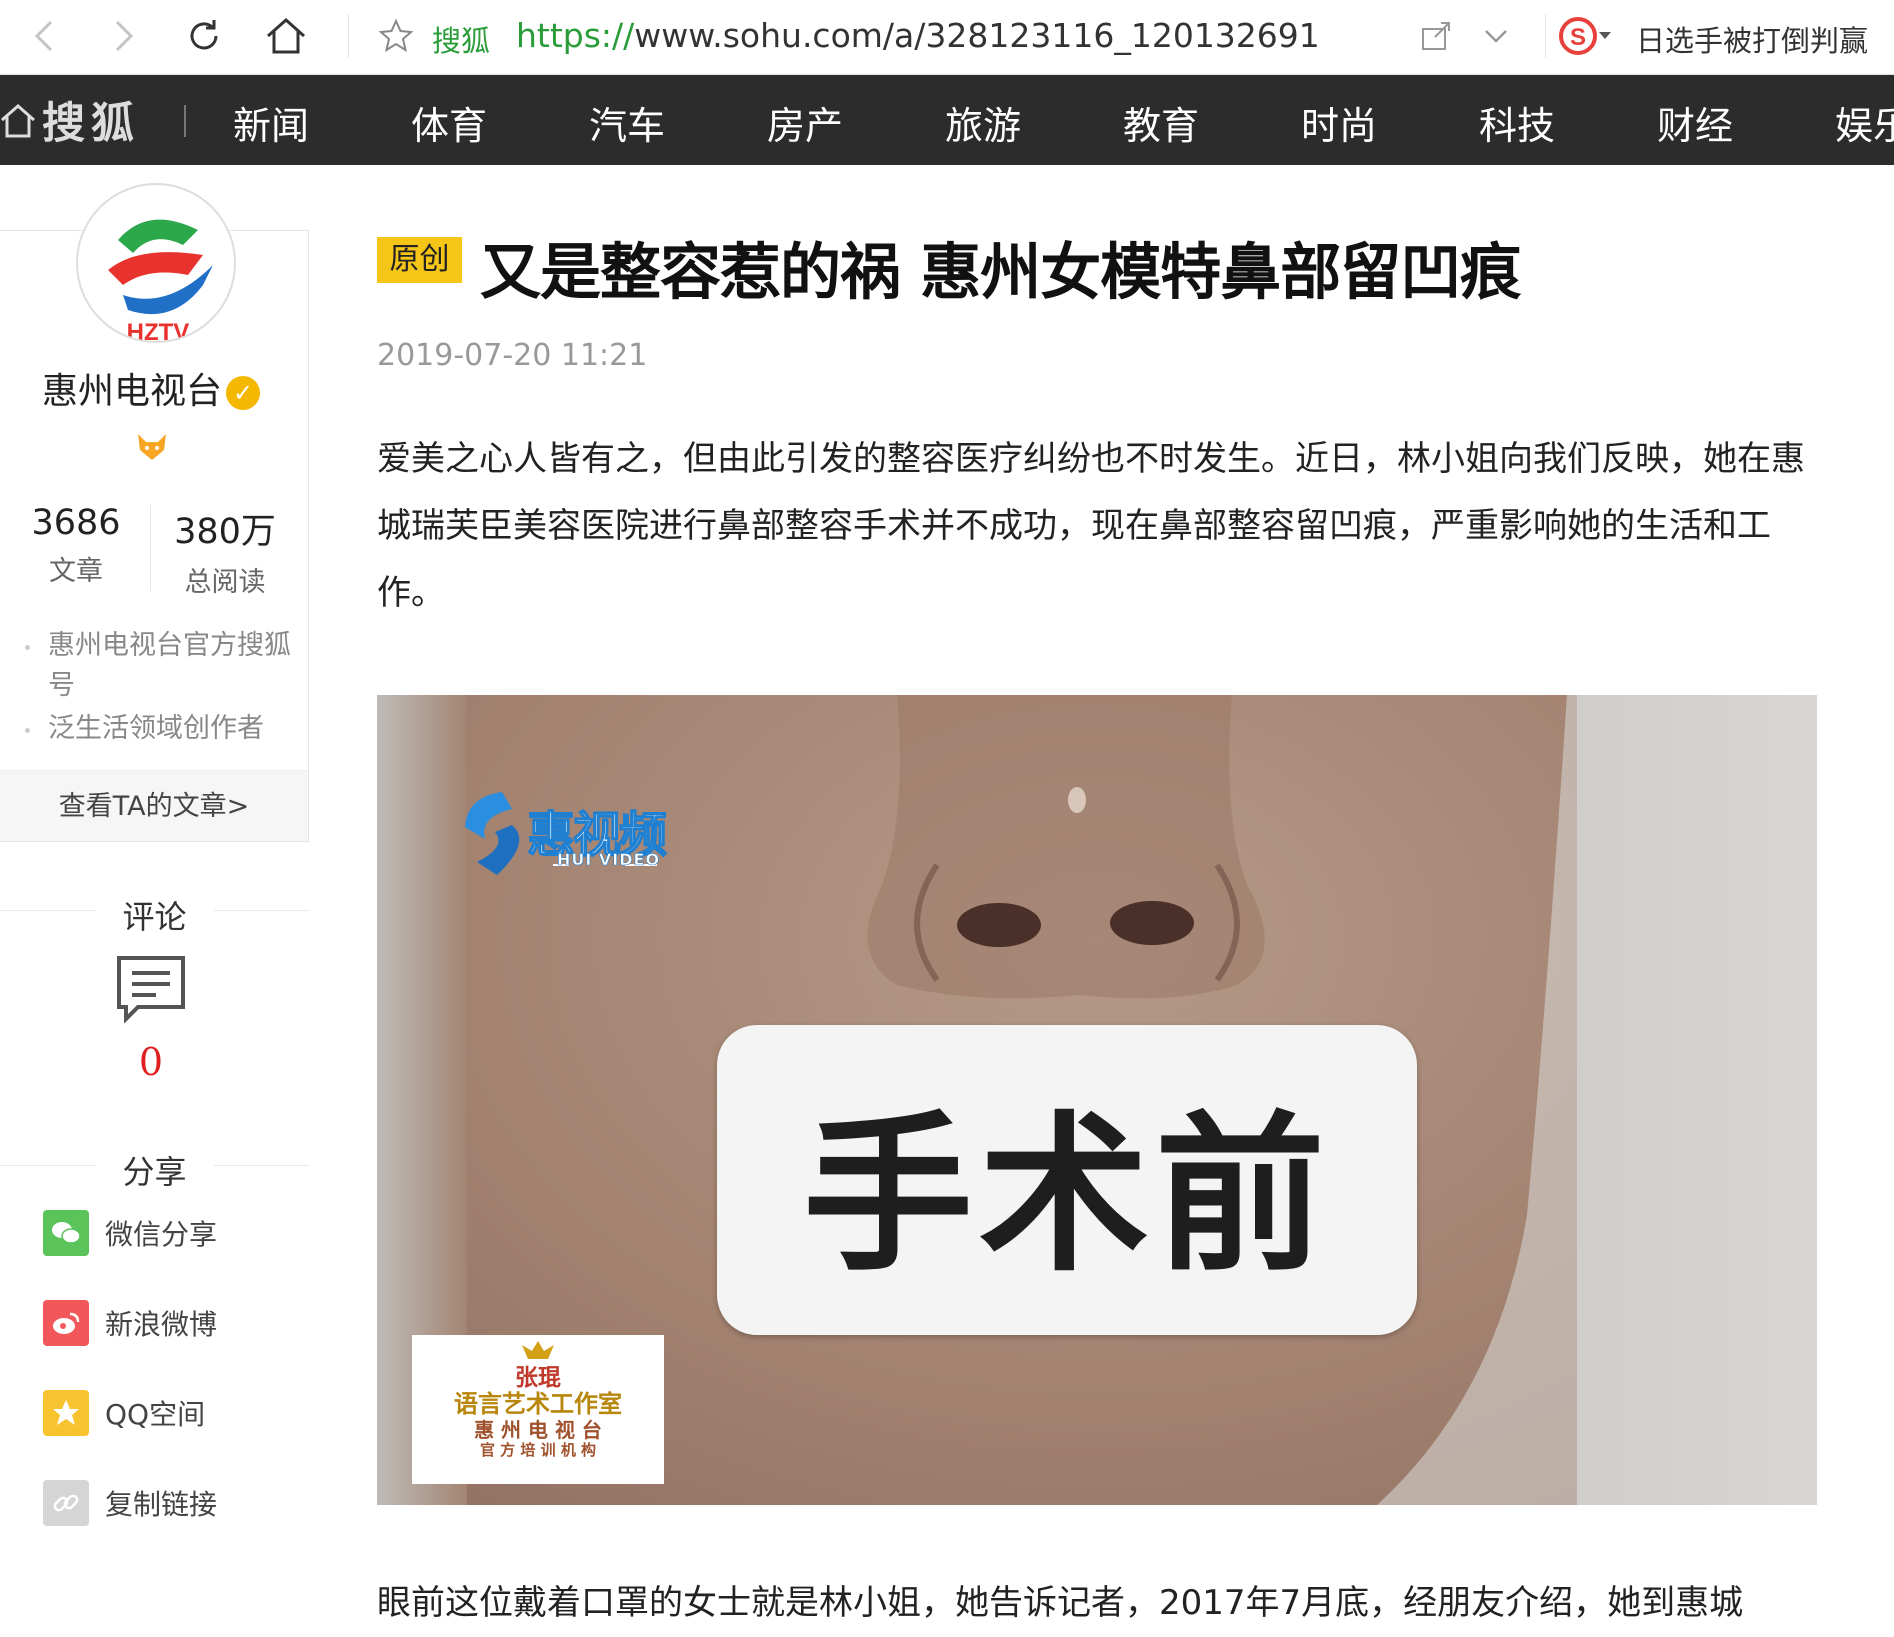 The width and height of the screenshot is (1894, 1637). I want to click on article-title: 又是整容惹的祸 惠州女模特鼻部留凹痕, so click(1000, 272).